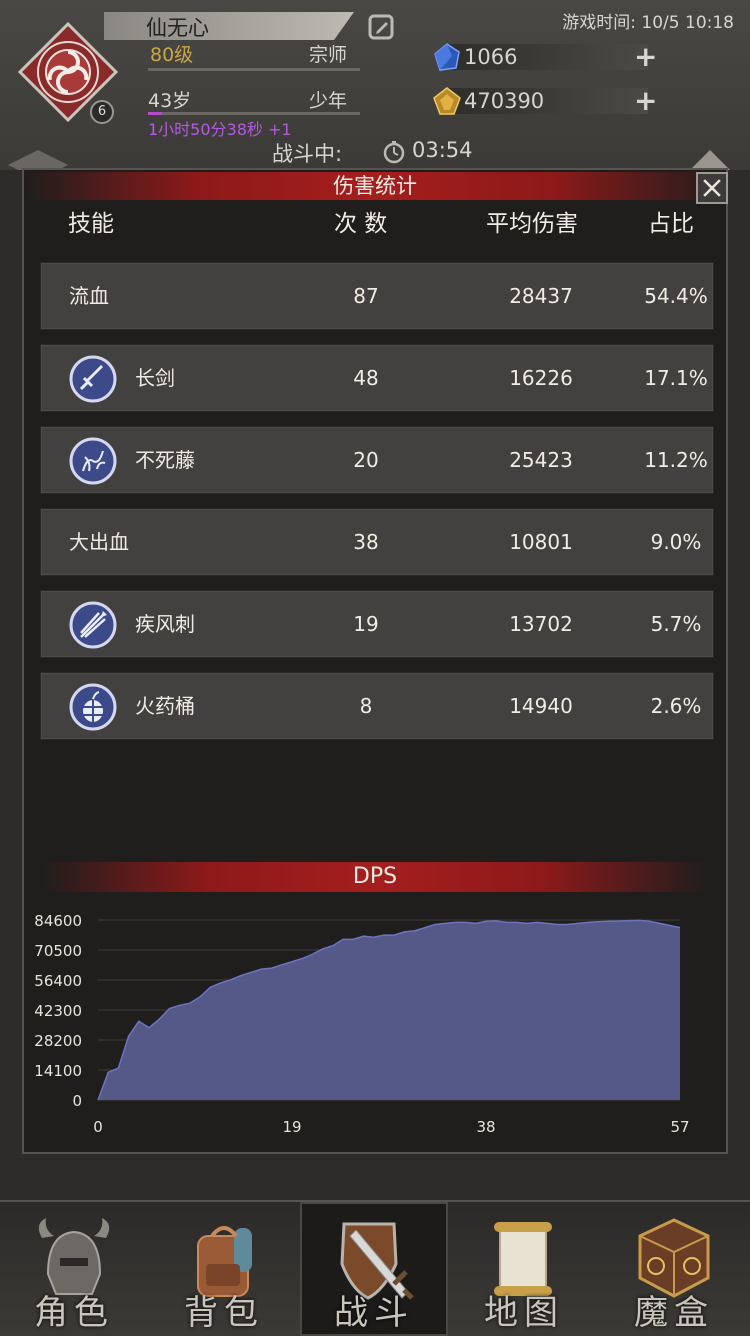  I want to click on add-gold-gem-button: +, so click(645, 101).